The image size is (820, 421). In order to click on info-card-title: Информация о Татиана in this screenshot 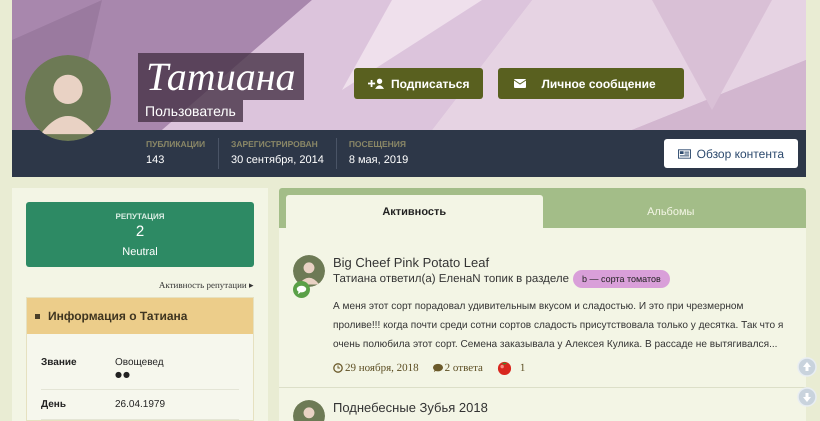, I will do `click(118, 316)`.